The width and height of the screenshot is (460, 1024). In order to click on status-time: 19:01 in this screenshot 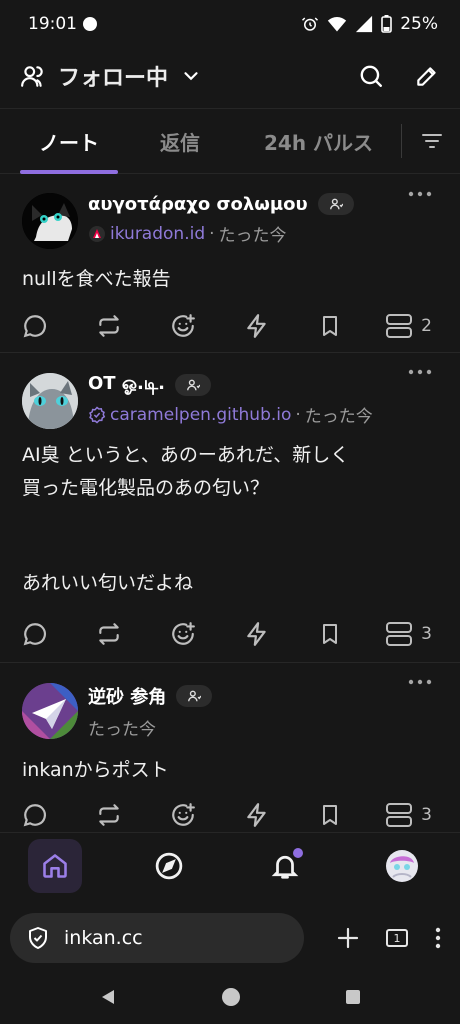, I will do `click(52, 24)`.